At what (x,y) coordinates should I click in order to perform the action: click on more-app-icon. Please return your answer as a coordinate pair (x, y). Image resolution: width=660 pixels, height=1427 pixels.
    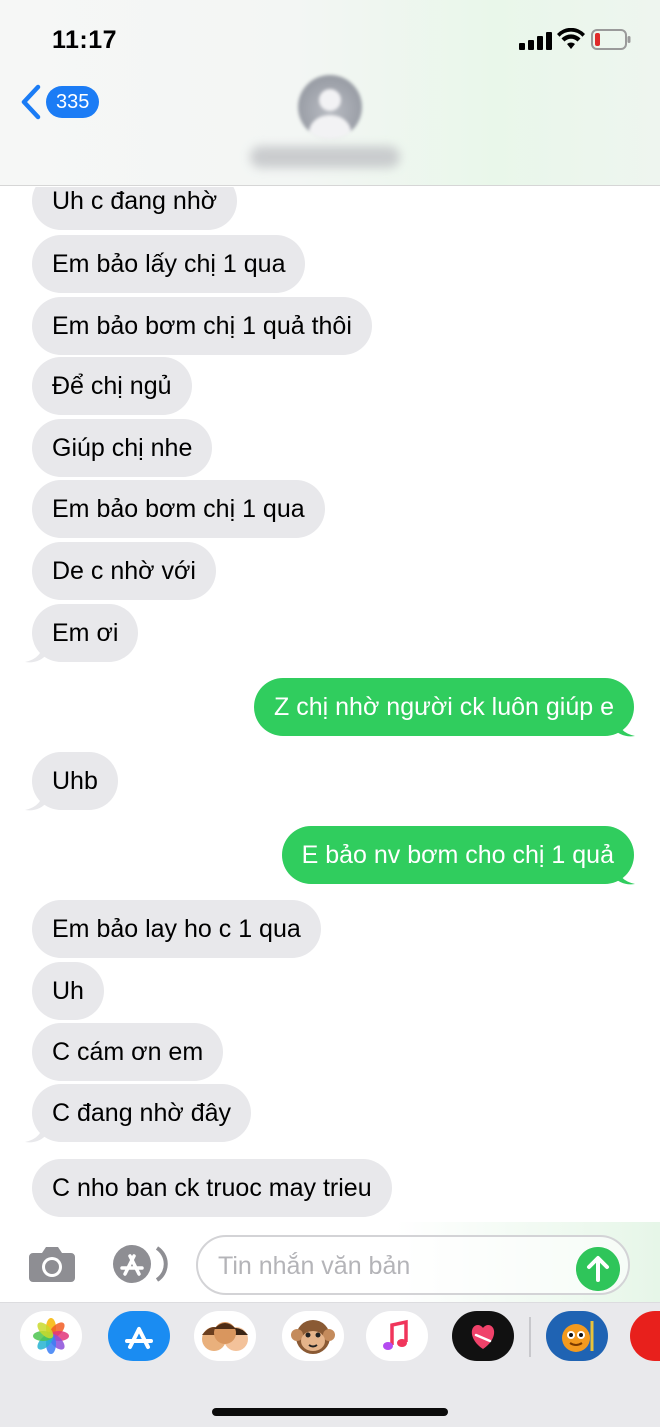
    Looking at the image, I should click on (645, 1336).